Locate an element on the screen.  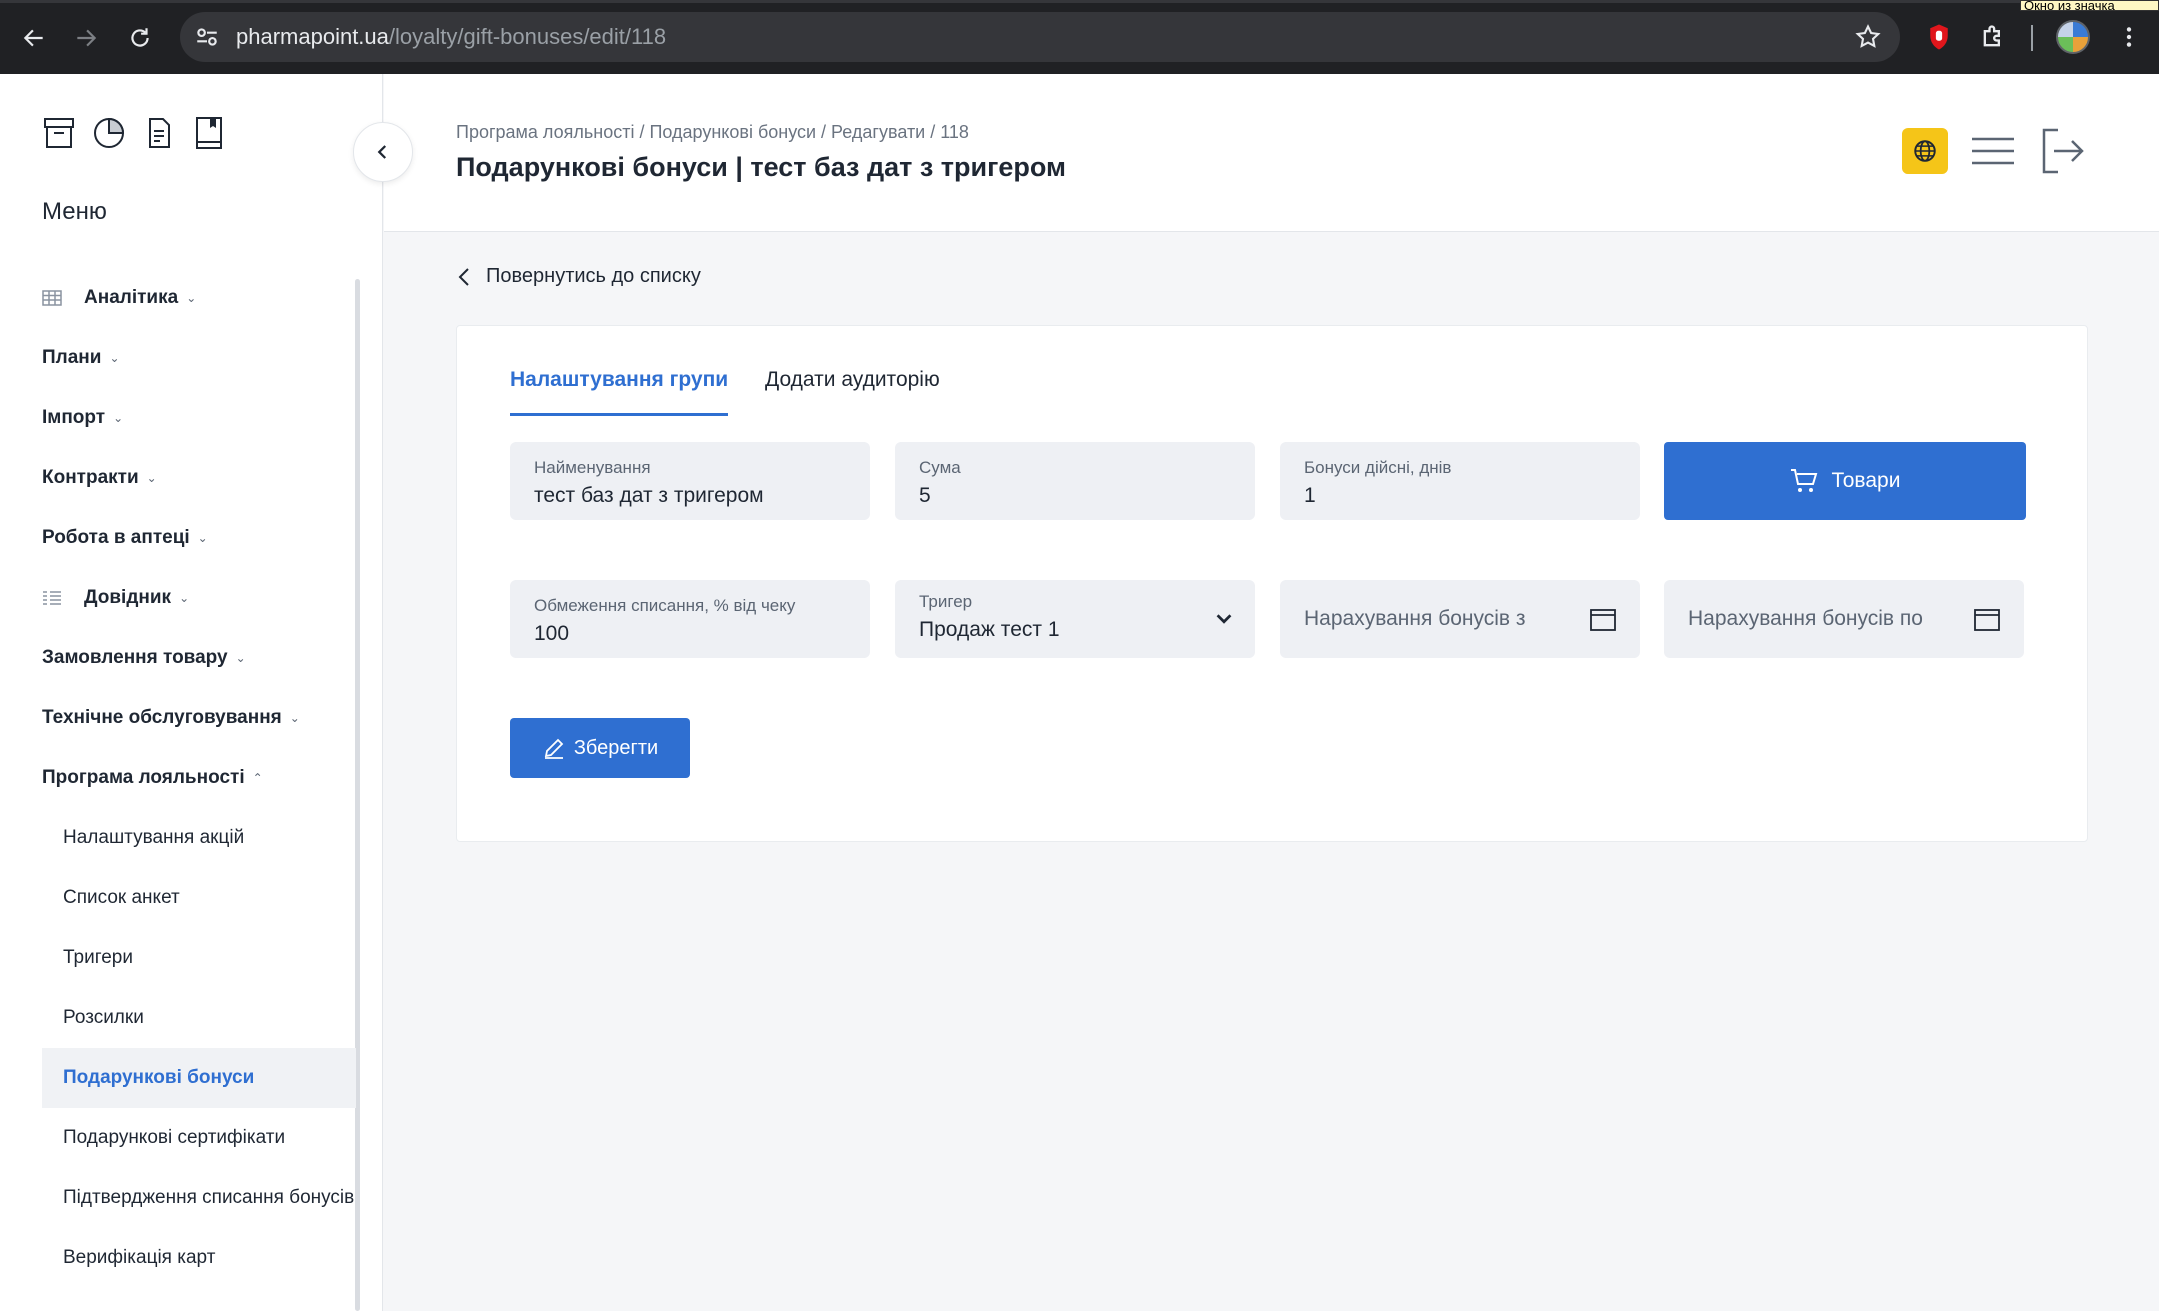
arrow-right-icon is located at coordinates (87, 38).